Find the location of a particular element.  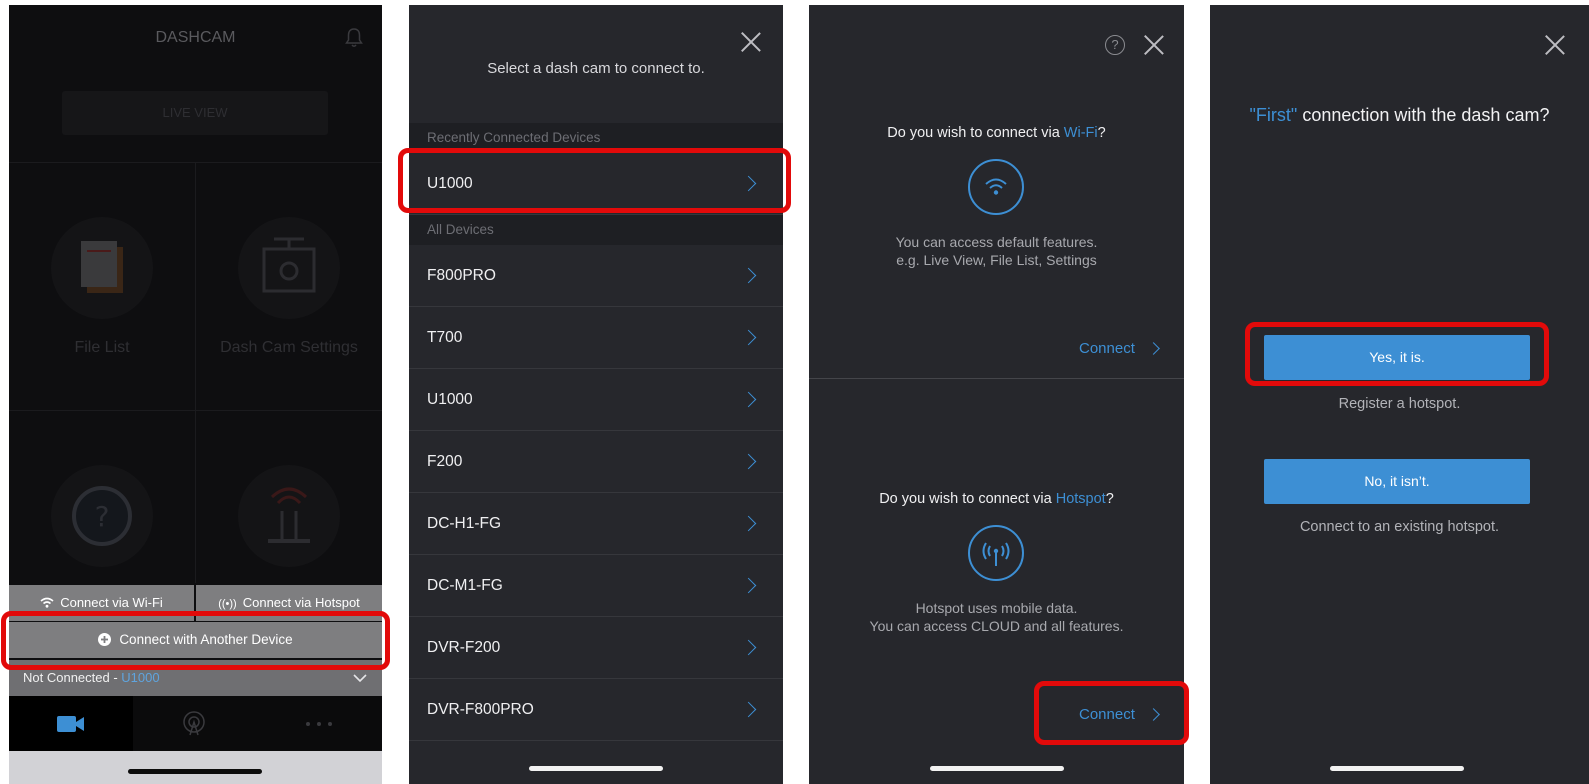

hotspot-desc-line: You can access CLOUD and all features. is located at coordinates (996, 626).